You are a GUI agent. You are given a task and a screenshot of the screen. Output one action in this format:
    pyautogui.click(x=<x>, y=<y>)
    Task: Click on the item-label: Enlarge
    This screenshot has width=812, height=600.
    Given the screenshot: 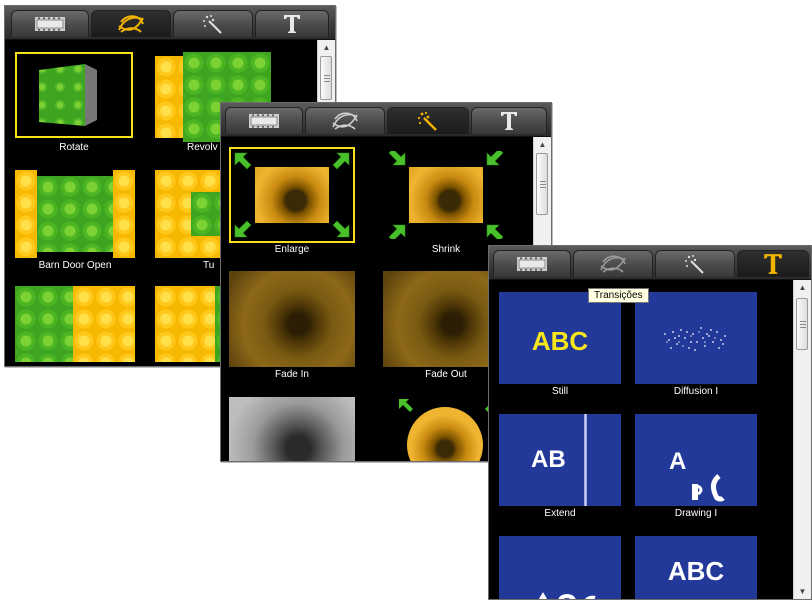 What is the action you would take?
    pyautogui.click(x=292, y=249)
    